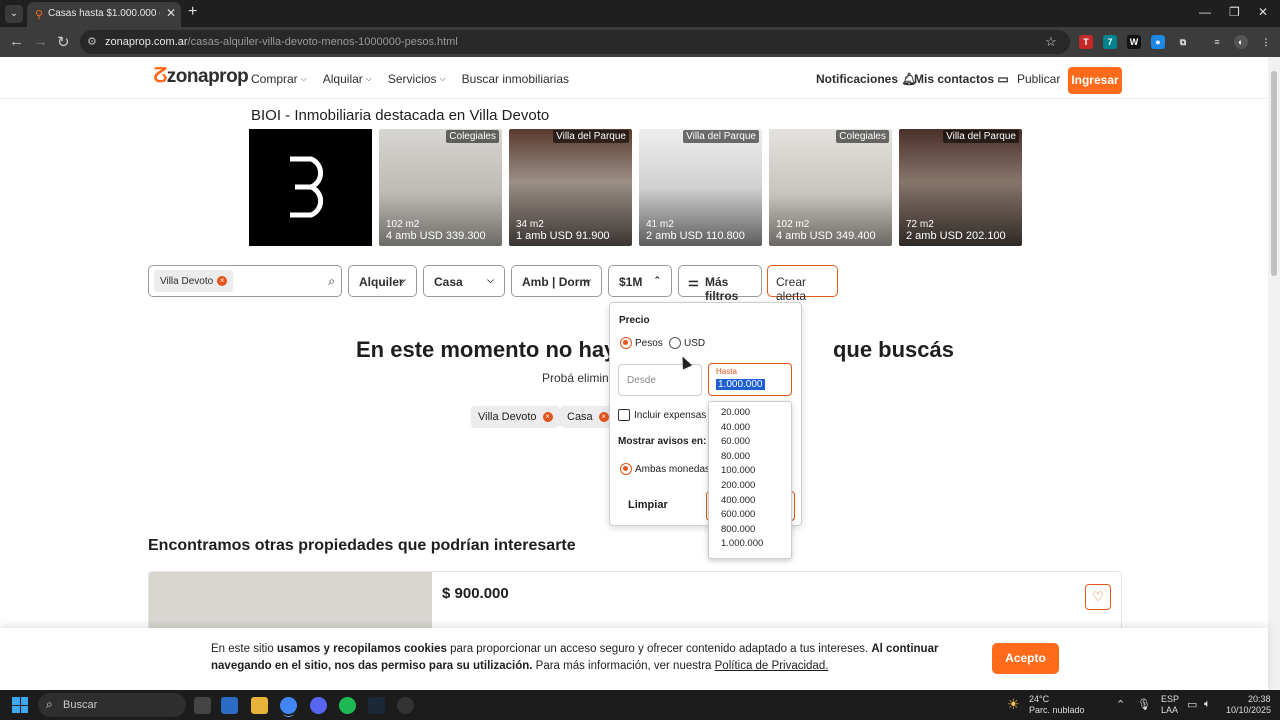 Image resolution: width=1280 pixels, height=720 pixels. Describe the element at coordinates (1144, 704) in the screenshot. I see `microphone-icon: 🎙︎` at that location.